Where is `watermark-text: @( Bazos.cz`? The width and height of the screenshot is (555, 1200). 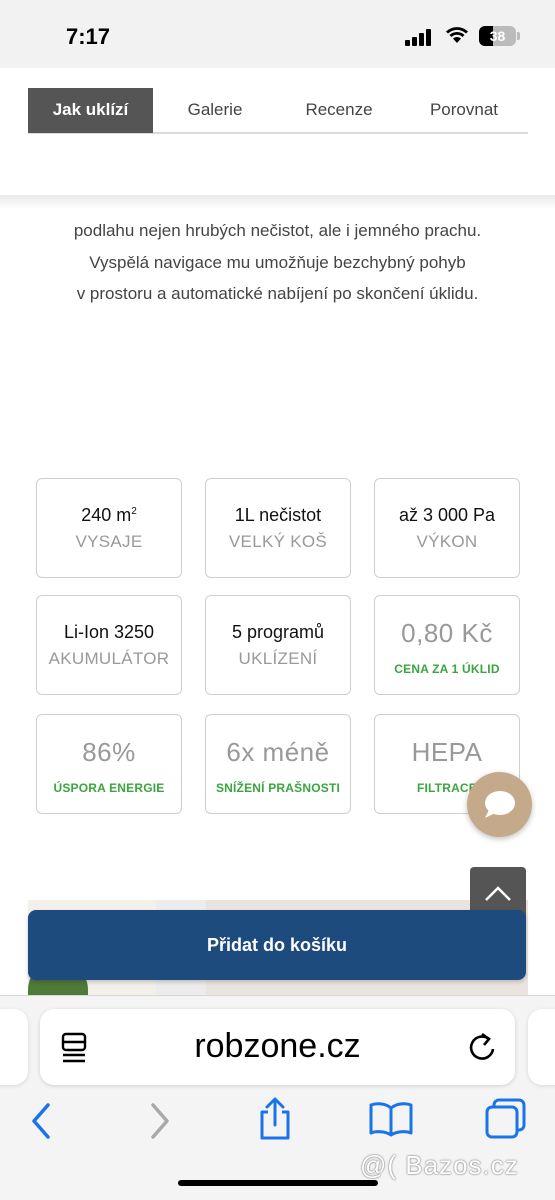 watermark-text: @( Bazos.cz is located at coordinates (439, 1165).